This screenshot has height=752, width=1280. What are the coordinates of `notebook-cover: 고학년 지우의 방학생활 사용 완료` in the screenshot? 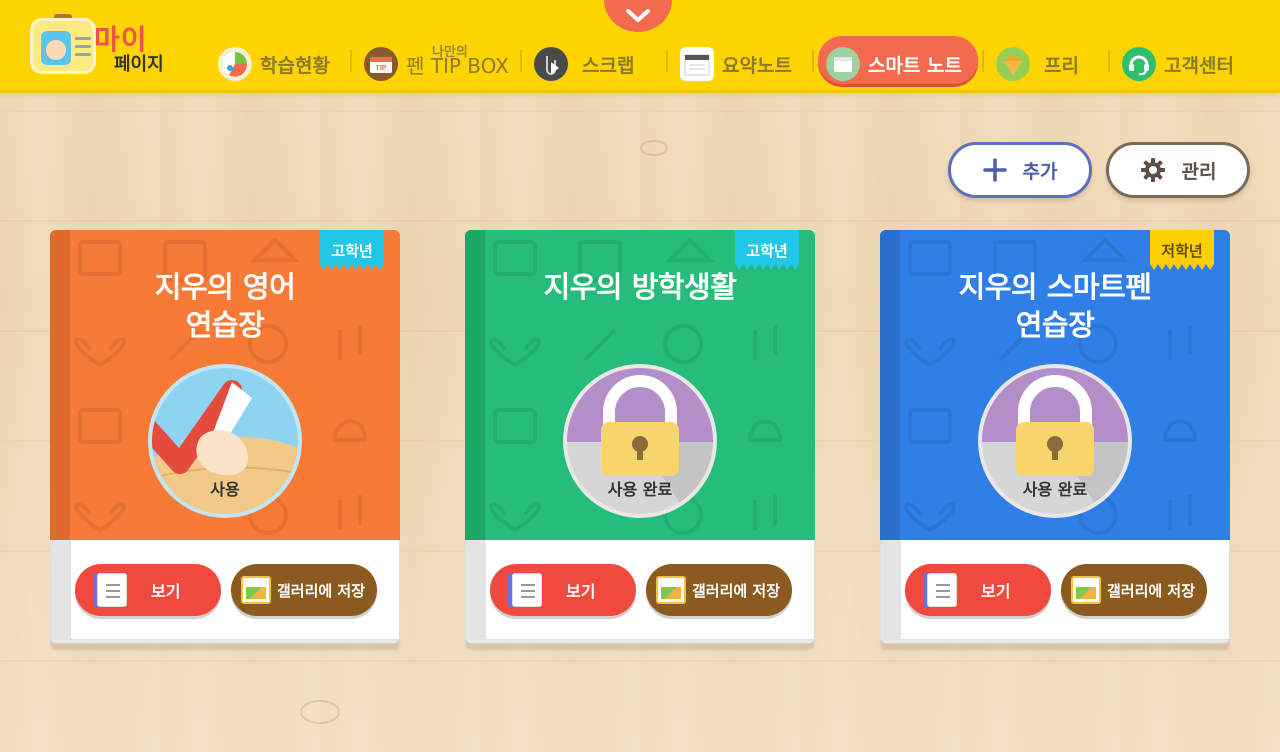 It's located at (640, 385).